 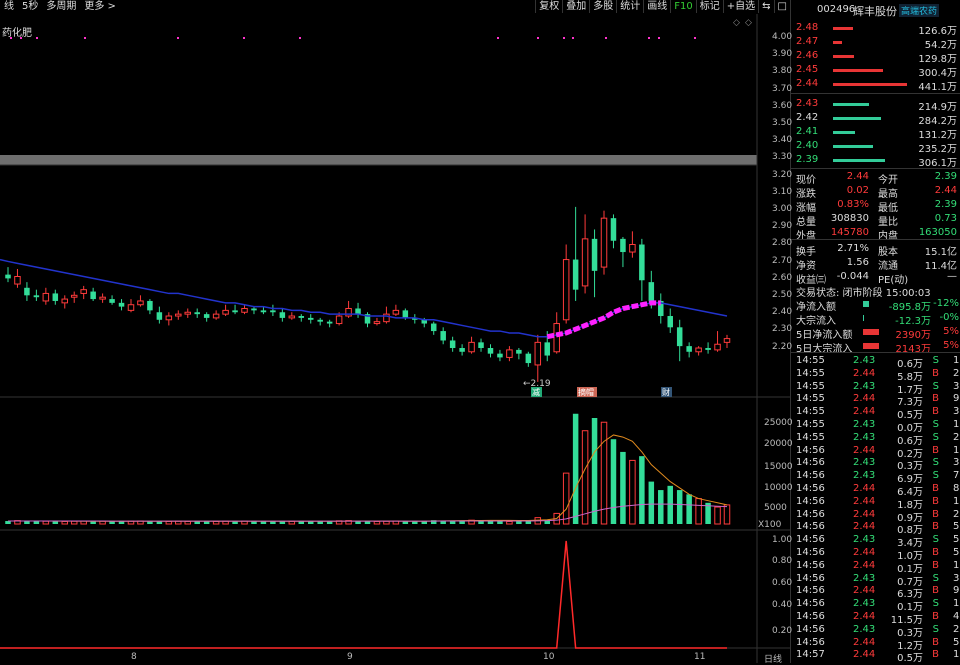 What do you see at coordinates (782, 243) in the screenshot?
I see `price-axis-label: 2.80` at bounding box center [782, 243].